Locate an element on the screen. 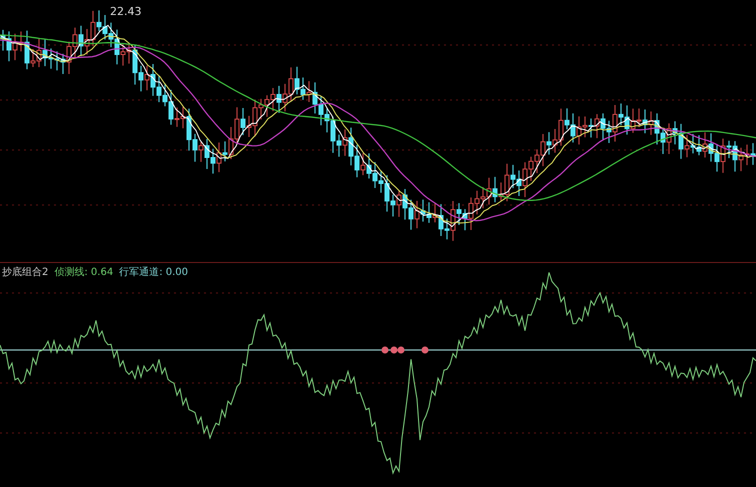 The height and width of the screenshot is (487, 756). indicator-title: 抄底组合2 is located at coordinates (25, 272).